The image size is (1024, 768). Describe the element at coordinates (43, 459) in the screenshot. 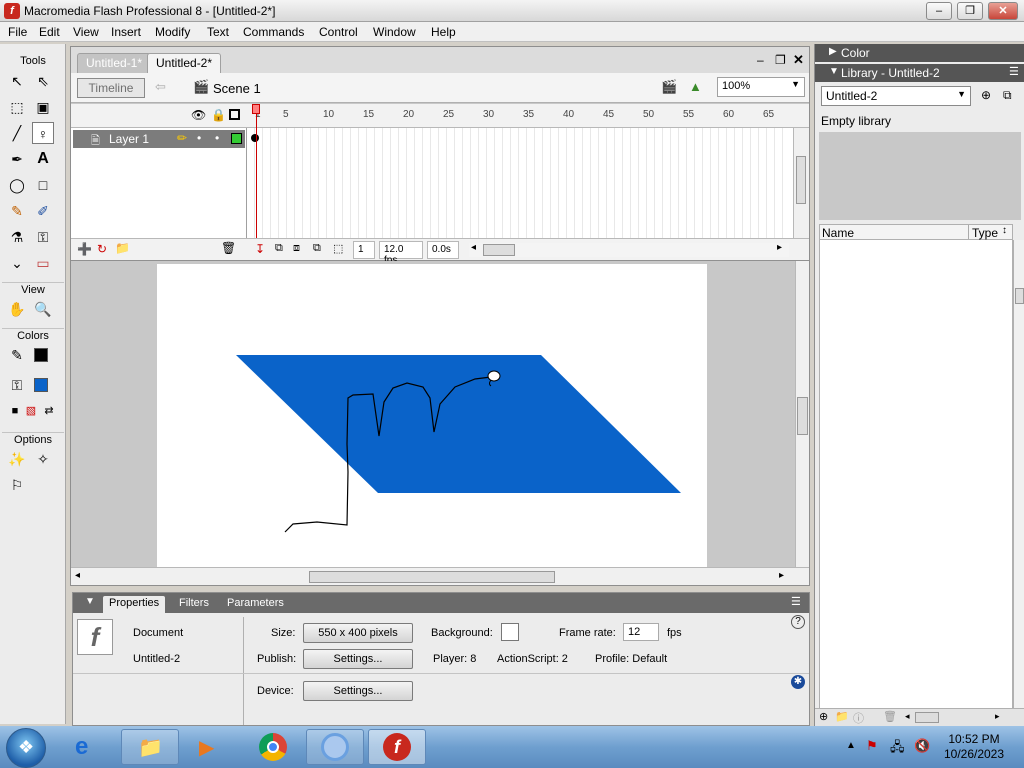

I see `magic-wand-settings-icon: ✧` at that location.